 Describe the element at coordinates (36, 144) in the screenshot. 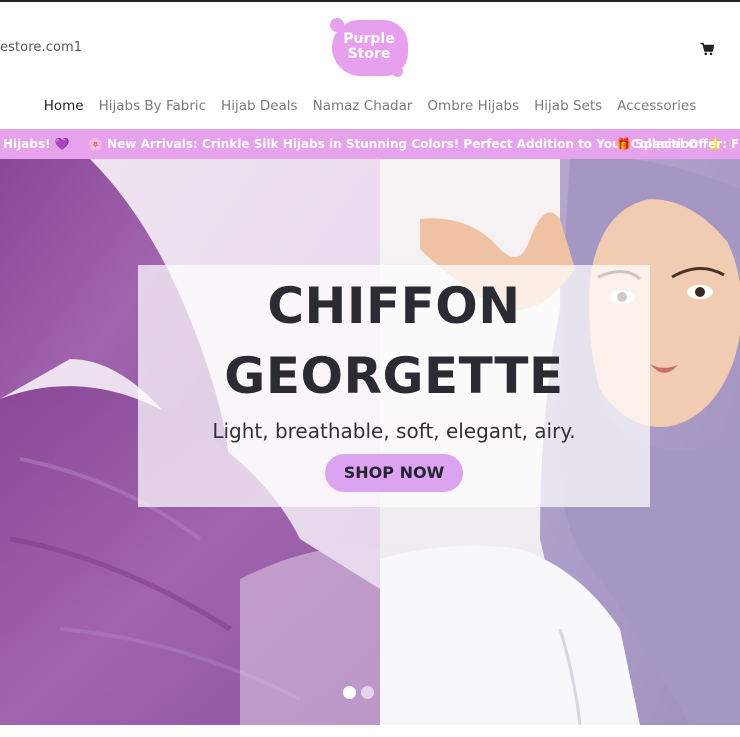

I see `announcement-segment: Hijabs! 💜` at that location.